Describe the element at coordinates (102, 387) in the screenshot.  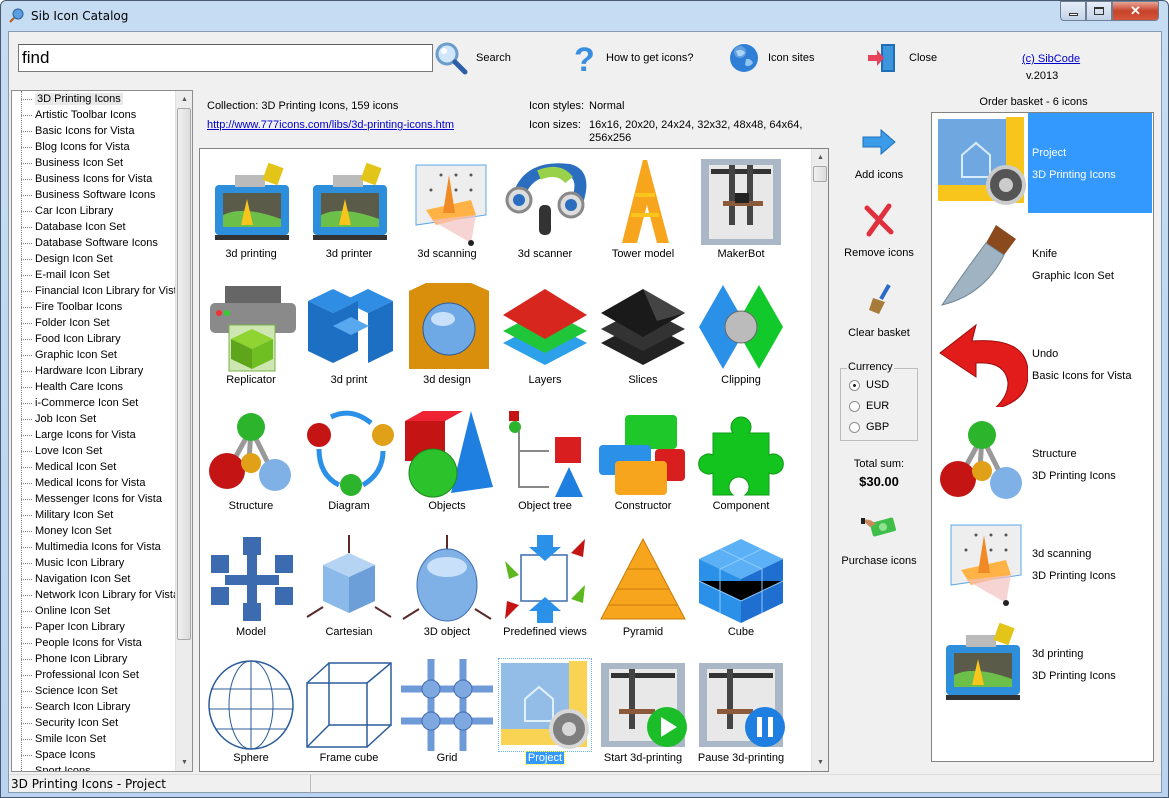
I see `tree-item: Health Care Icons` at that location.